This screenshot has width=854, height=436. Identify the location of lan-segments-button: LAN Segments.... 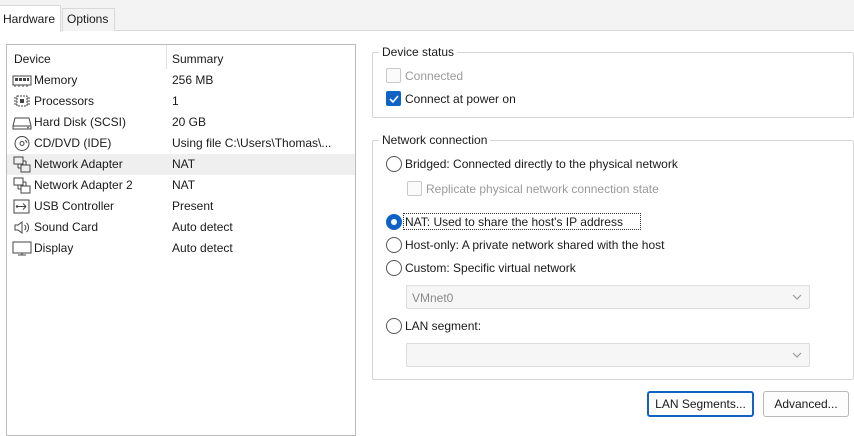
(700, 404).